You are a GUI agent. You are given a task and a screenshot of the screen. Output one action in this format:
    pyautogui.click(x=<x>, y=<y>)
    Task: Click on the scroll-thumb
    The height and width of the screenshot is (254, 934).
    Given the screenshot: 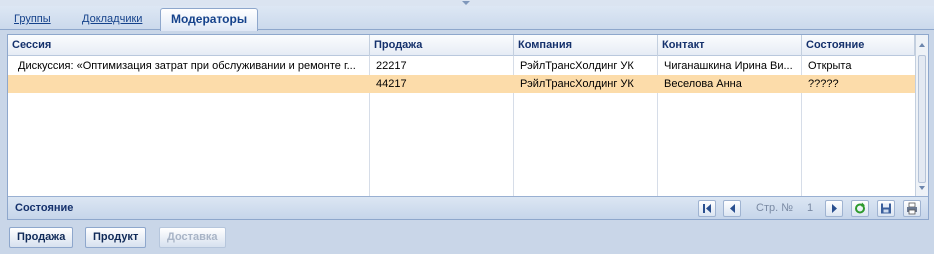 What is the action you would take?
    pyautogui.click(x=922, y=119)
    